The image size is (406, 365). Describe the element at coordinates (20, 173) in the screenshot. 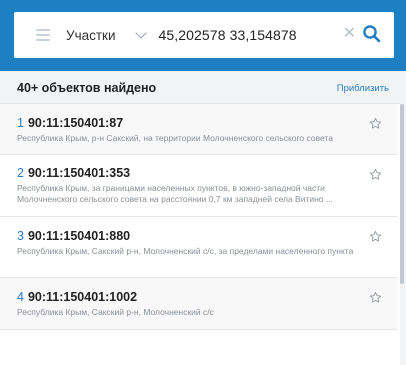

I see `item-number: 2` at that location.